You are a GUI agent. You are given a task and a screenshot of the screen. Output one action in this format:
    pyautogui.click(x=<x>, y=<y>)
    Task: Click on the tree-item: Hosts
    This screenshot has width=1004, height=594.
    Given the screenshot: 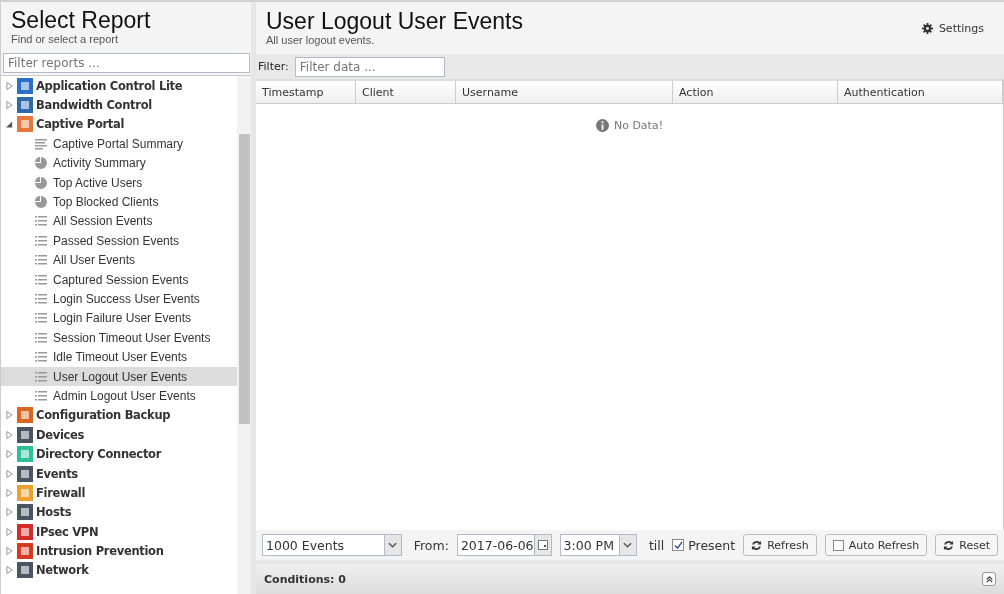 What is the action you would take?
    pyautogui.click(x=119, y=512)
    